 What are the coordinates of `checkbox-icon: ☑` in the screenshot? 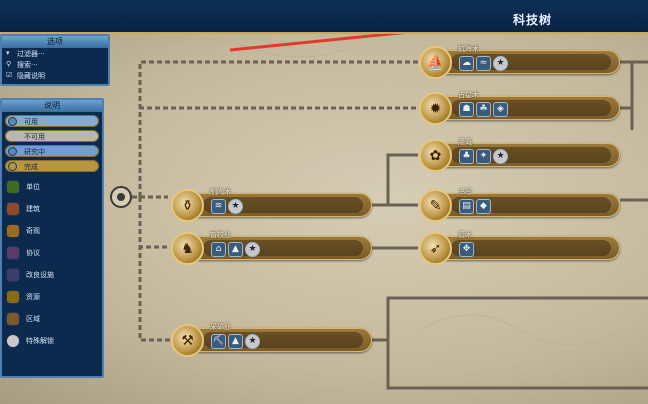 It's located at (9, 75).